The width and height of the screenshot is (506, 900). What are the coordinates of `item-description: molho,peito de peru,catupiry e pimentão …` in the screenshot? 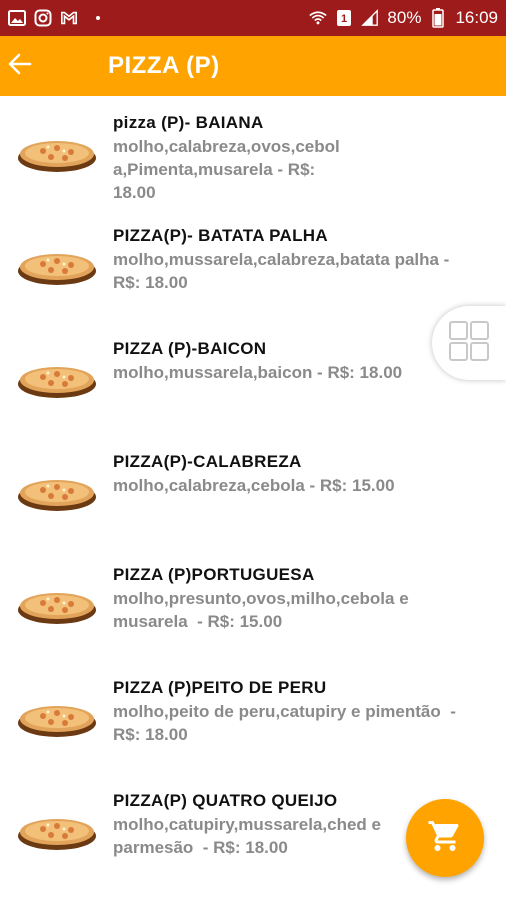 It's located at (303, 723).